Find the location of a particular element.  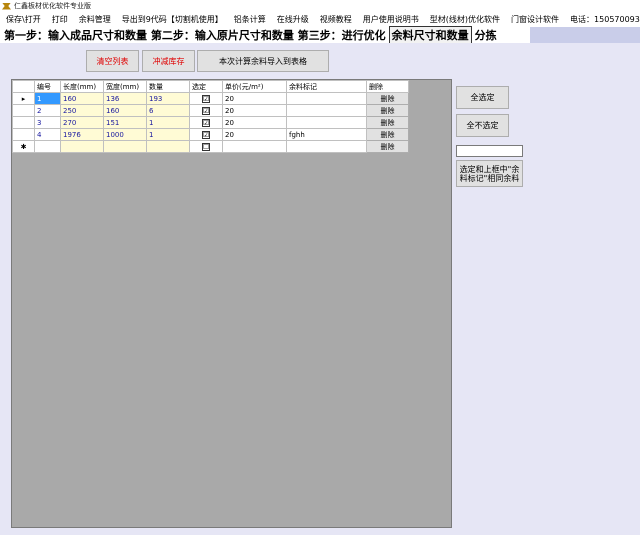

cell-length: 1976 is located at coordinates (82, 134).